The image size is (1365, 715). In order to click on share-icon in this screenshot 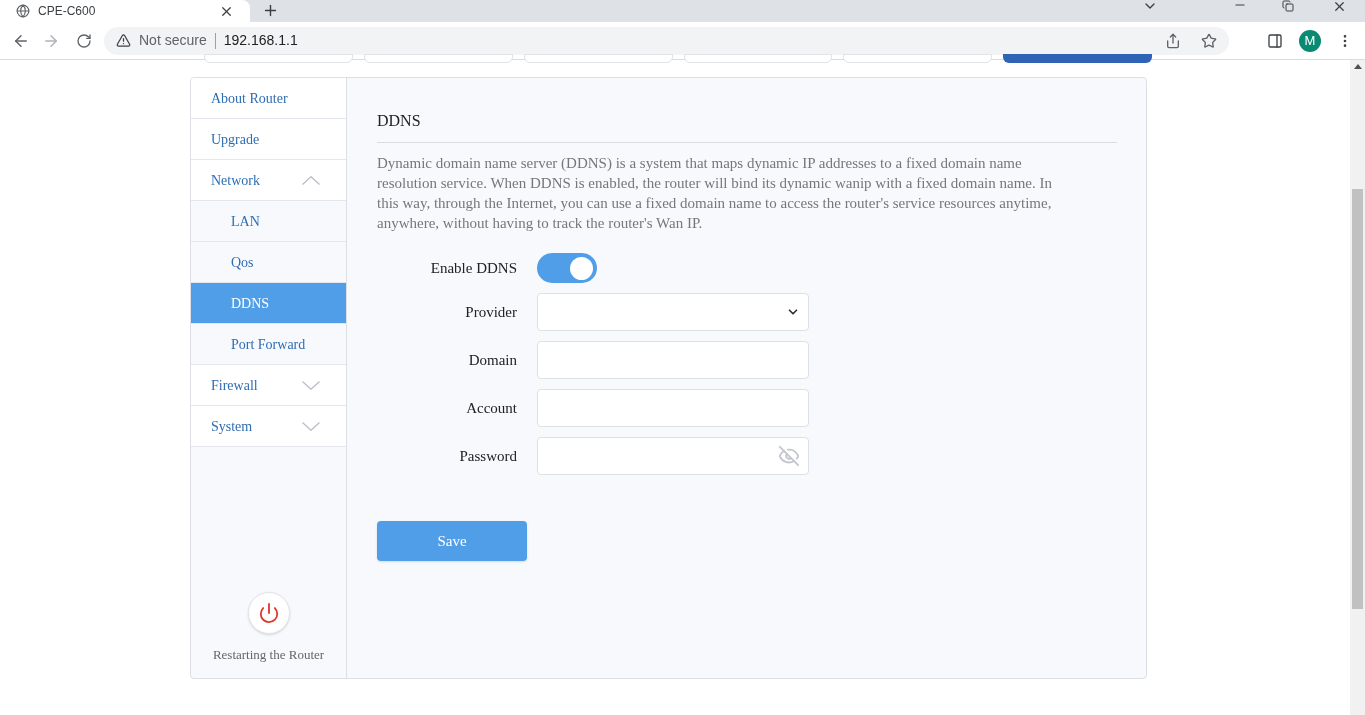, I will do `click(1173, 40)`.